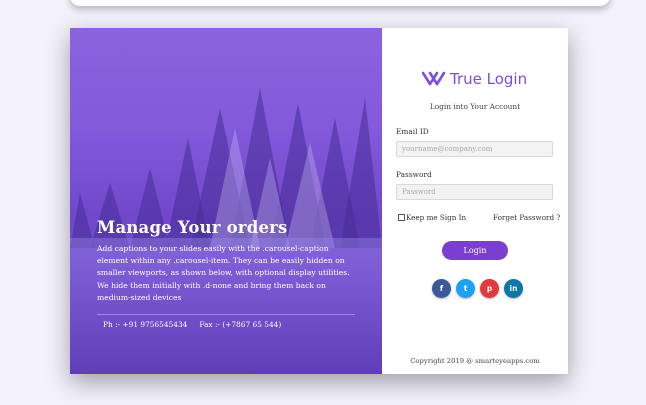 This screenshot has width=646, height=405. Describe the element at coordinates (226, 314) in the screenshot. I see `contact-divider` at that location.